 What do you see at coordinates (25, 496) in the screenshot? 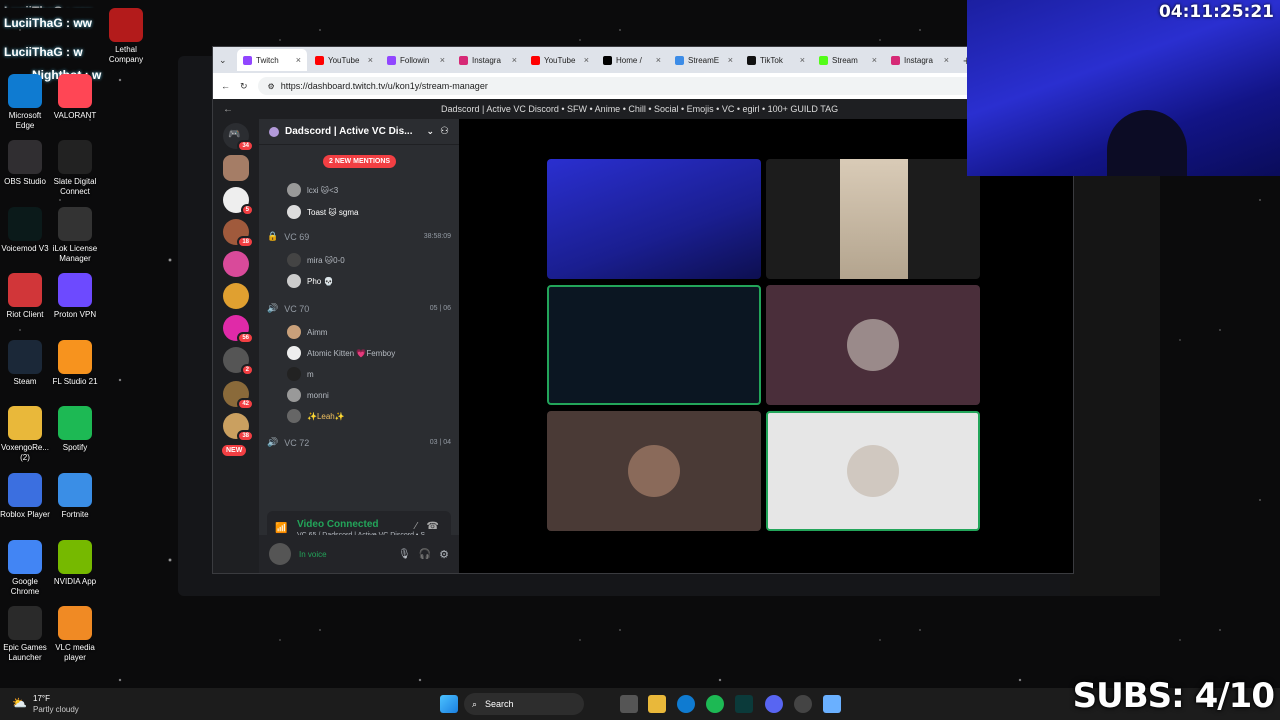
I see `desktop-icon: Roblox Player` at bounding box center [25, 496].